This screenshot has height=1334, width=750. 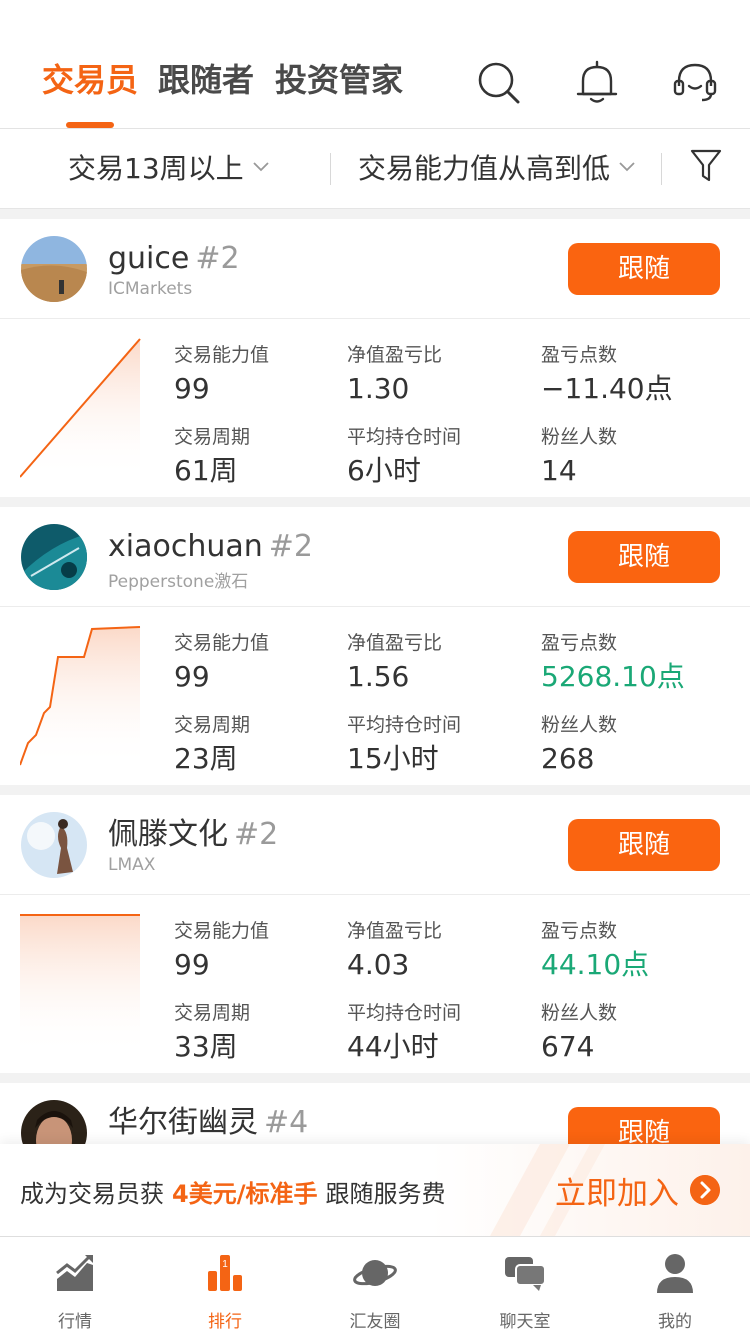 I want to click on nav-community: 汇友圈, so click(x=375, y=1285).